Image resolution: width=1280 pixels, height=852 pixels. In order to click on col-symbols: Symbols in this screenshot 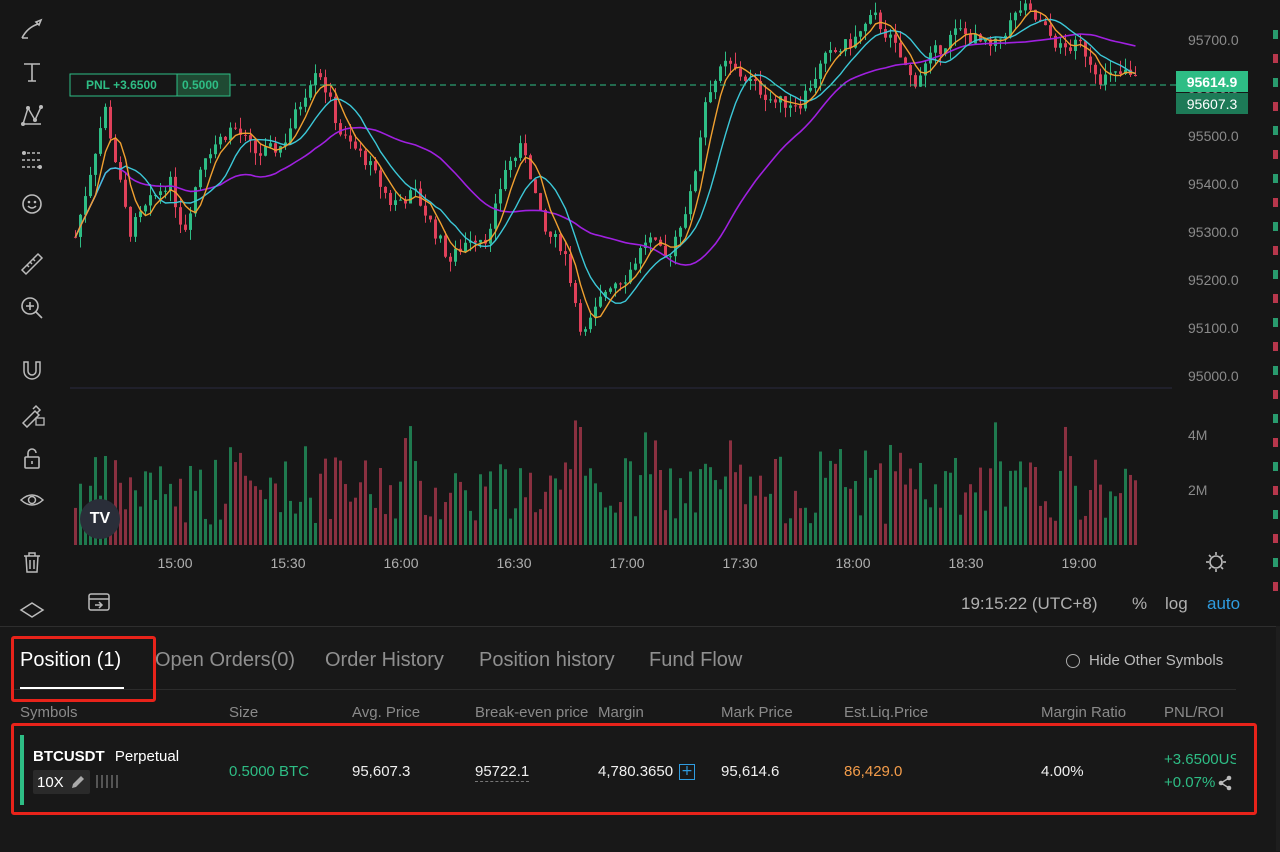, I will do `click(49, 712)`.